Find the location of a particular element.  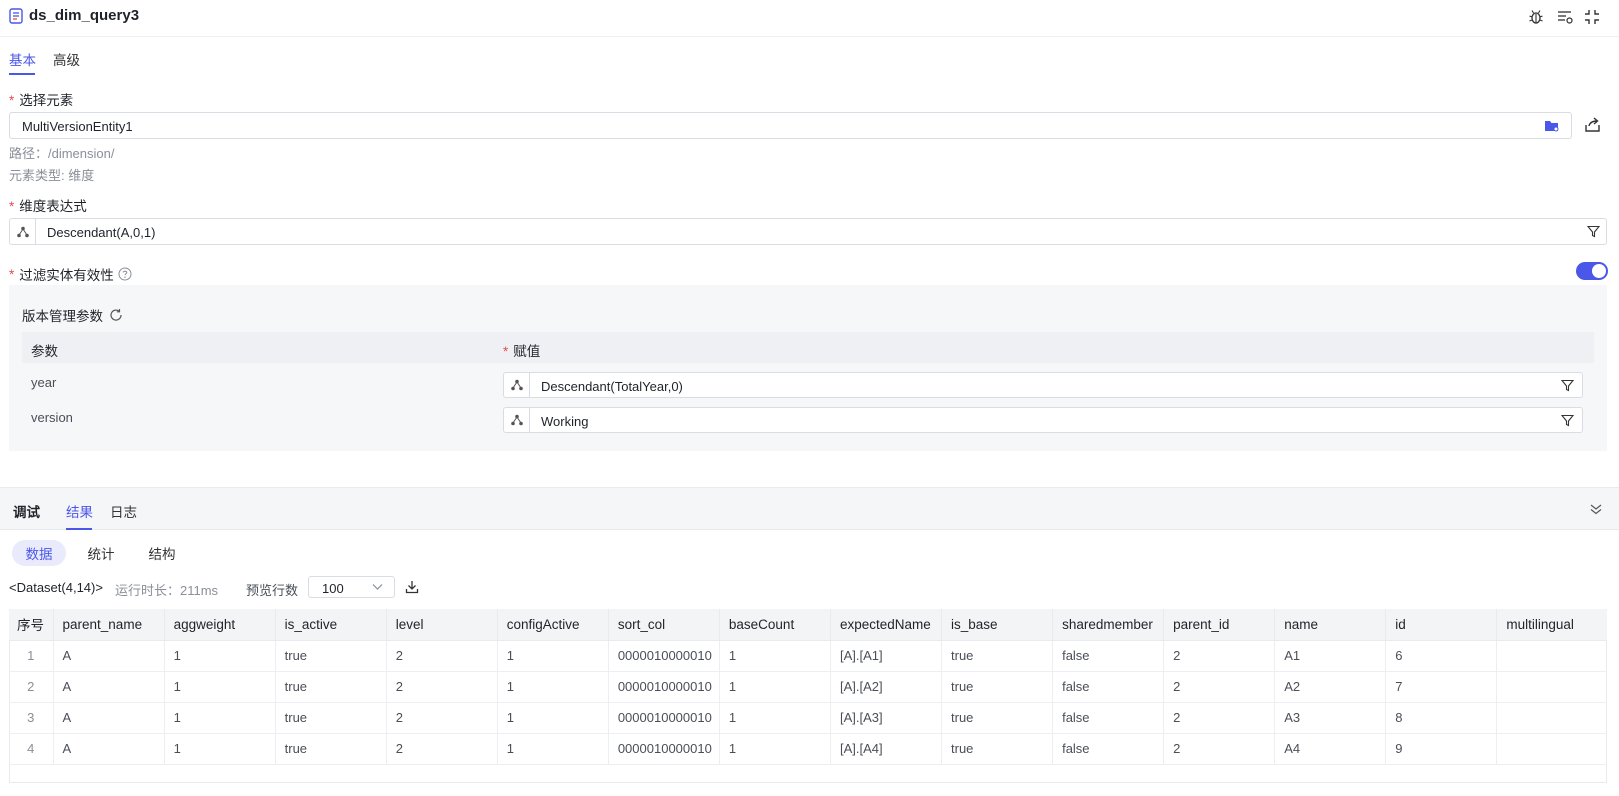

row-index-cell: 4 is located at coordinates (31, 749).